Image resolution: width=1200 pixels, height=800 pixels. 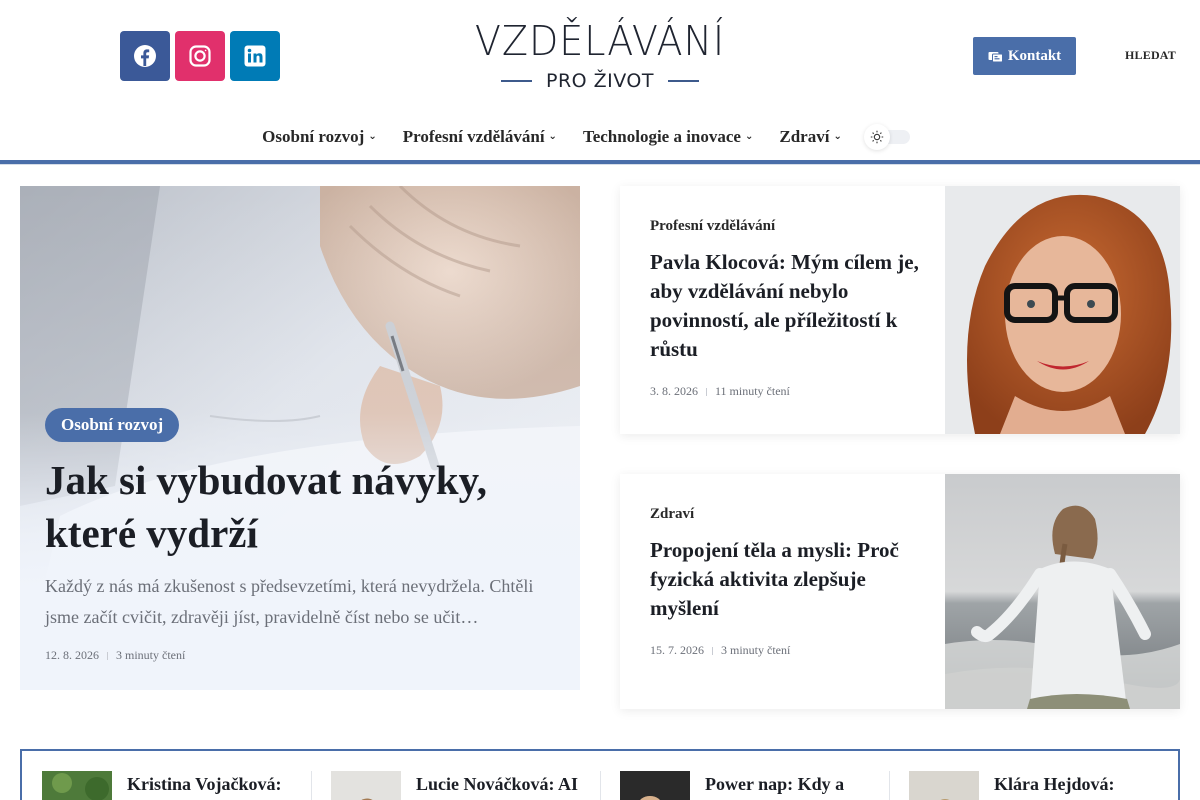 I want to click on logo-title: VZDĚLÁVÁNÍ, so click(x=600, y=41).